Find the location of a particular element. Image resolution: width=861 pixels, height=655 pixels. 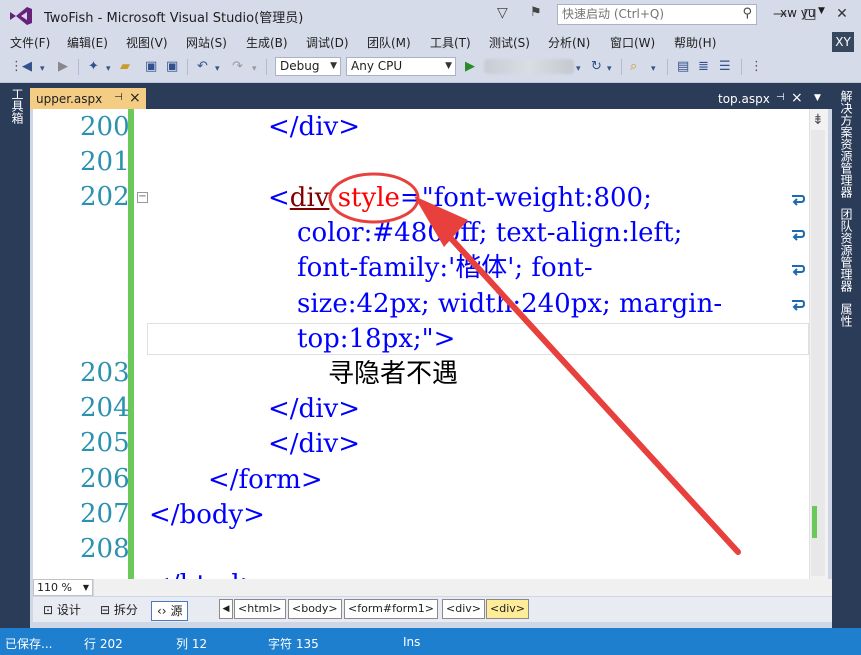

search-icon: ⚲ is located at coordinates (747, 13).